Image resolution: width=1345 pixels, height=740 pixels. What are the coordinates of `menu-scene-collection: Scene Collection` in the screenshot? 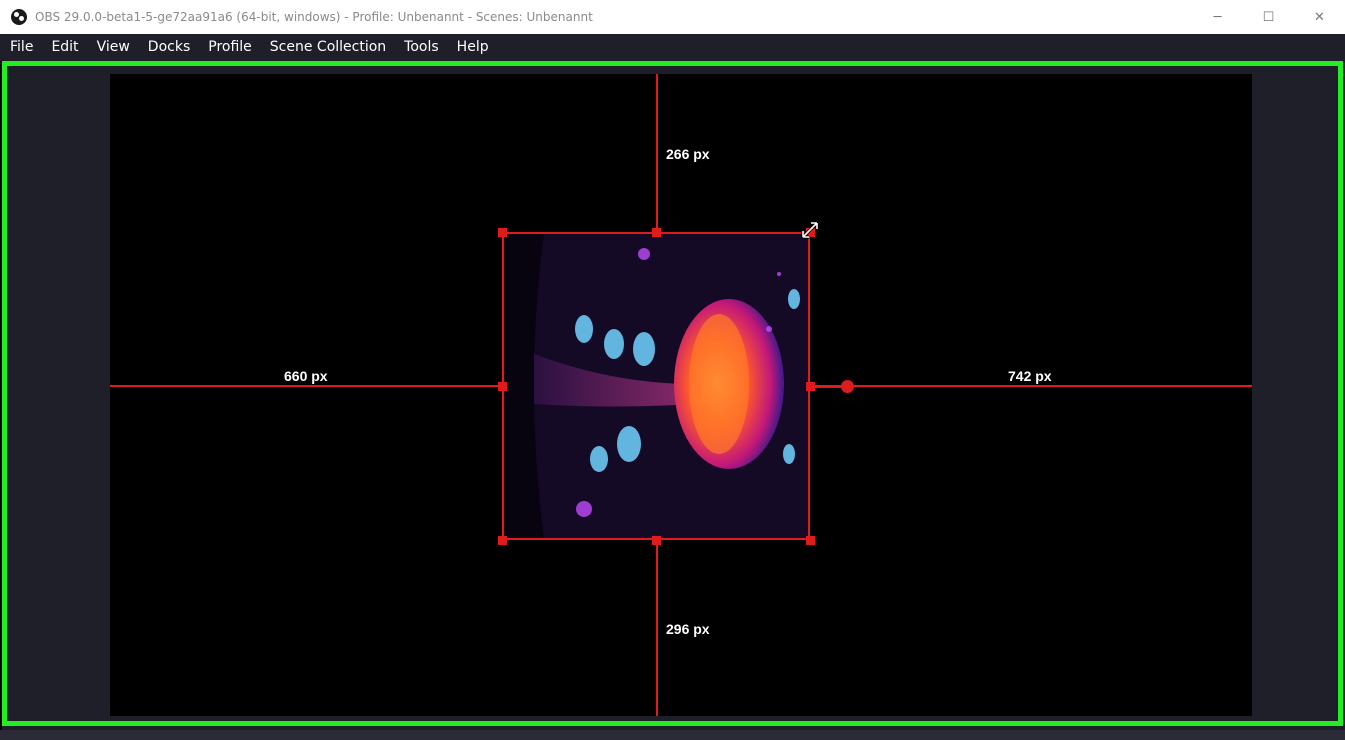 It's located at (328, 47).